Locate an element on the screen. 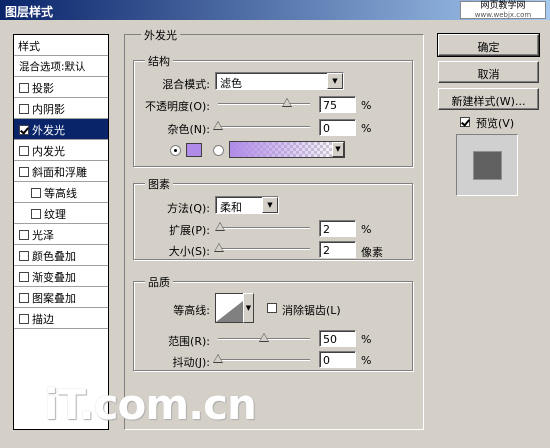 The width and height of the screenshot is (550, 448). method-label: 方法(Q): is located at coordinates (188, 208).